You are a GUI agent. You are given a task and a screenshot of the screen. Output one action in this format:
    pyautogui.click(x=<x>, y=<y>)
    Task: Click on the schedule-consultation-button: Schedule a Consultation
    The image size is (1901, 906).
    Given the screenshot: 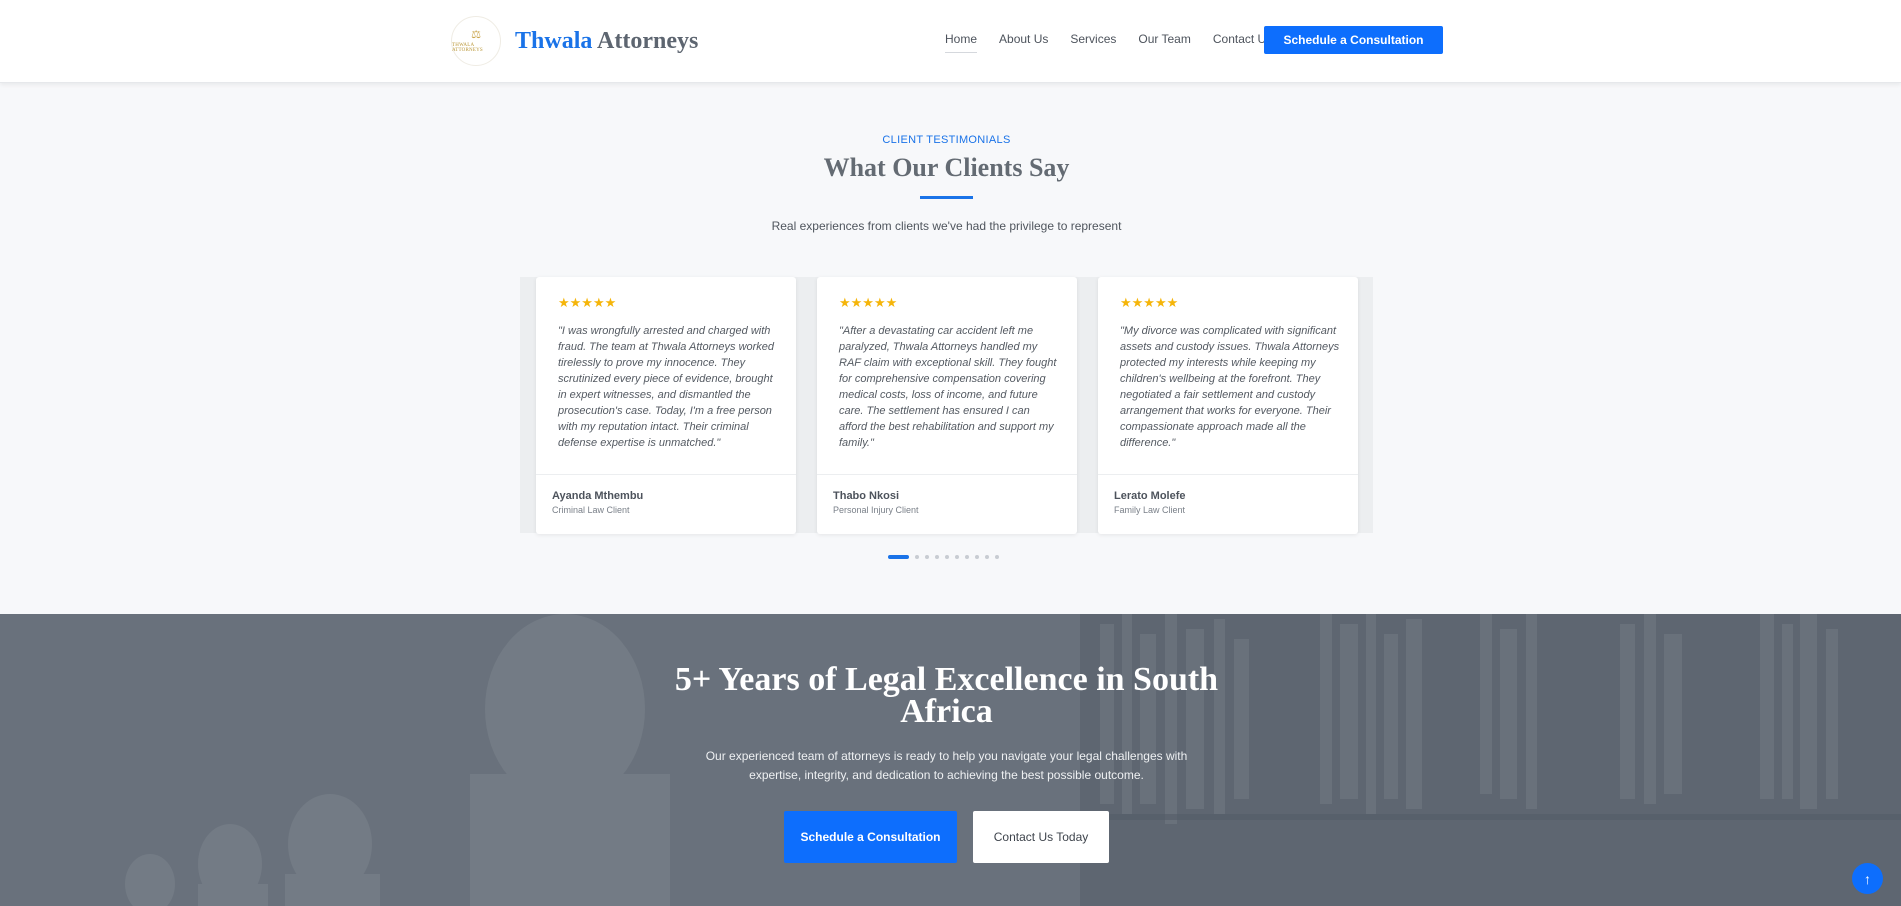 What is the action you would take?
    pyautogui.click(x=1353, y=40)
    